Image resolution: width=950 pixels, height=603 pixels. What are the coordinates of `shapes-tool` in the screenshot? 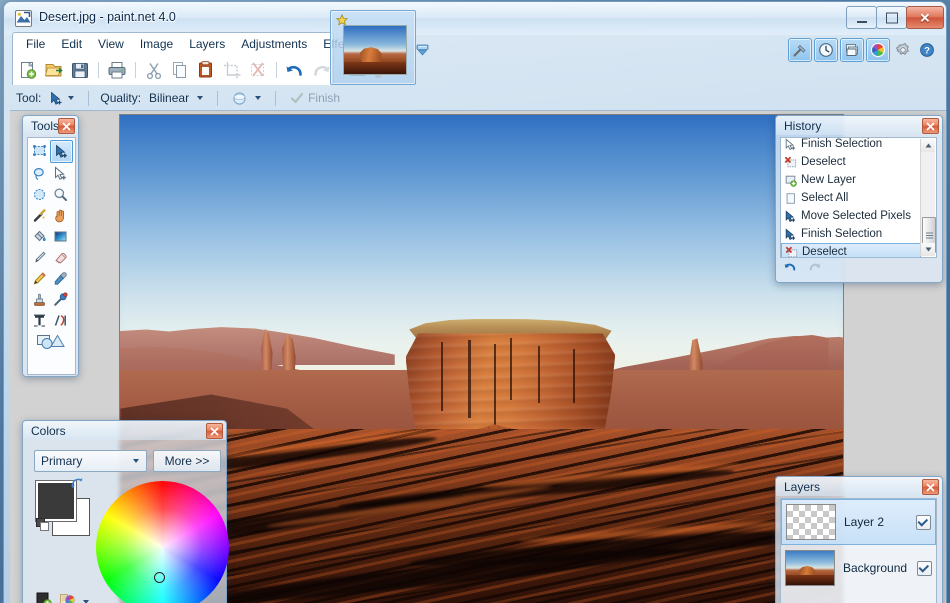 It's located at (50, 341).